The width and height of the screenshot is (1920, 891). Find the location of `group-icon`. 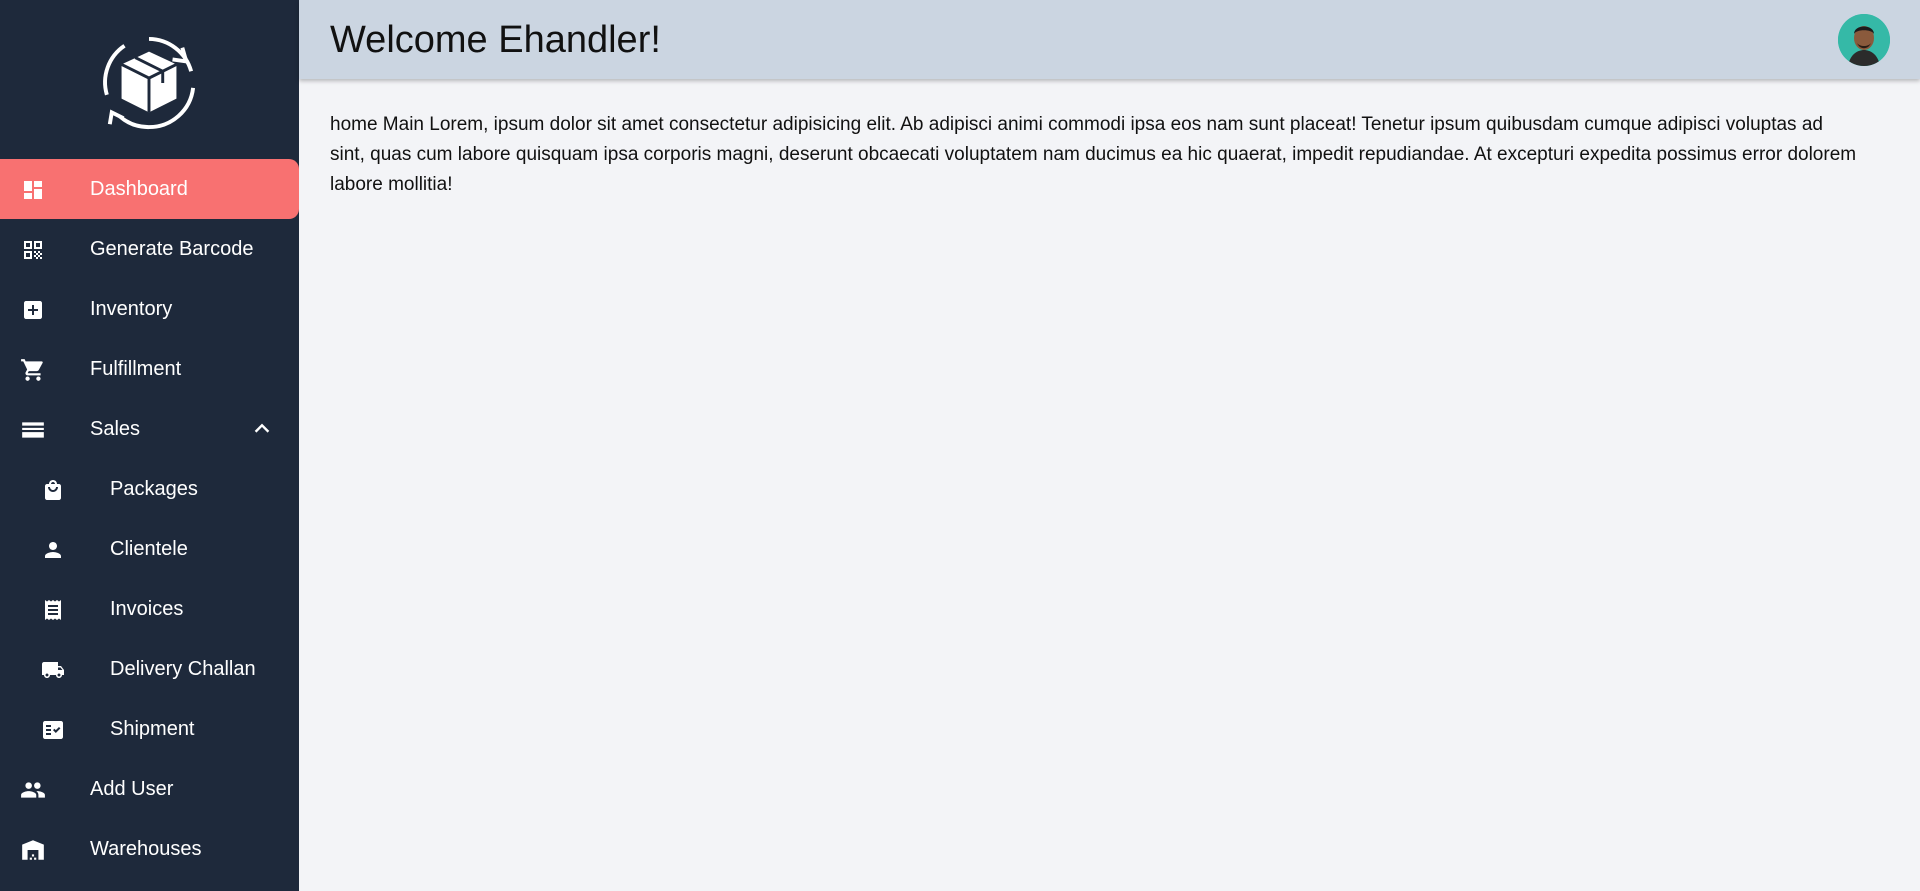

group-icon is located at coordinates (33, 790).